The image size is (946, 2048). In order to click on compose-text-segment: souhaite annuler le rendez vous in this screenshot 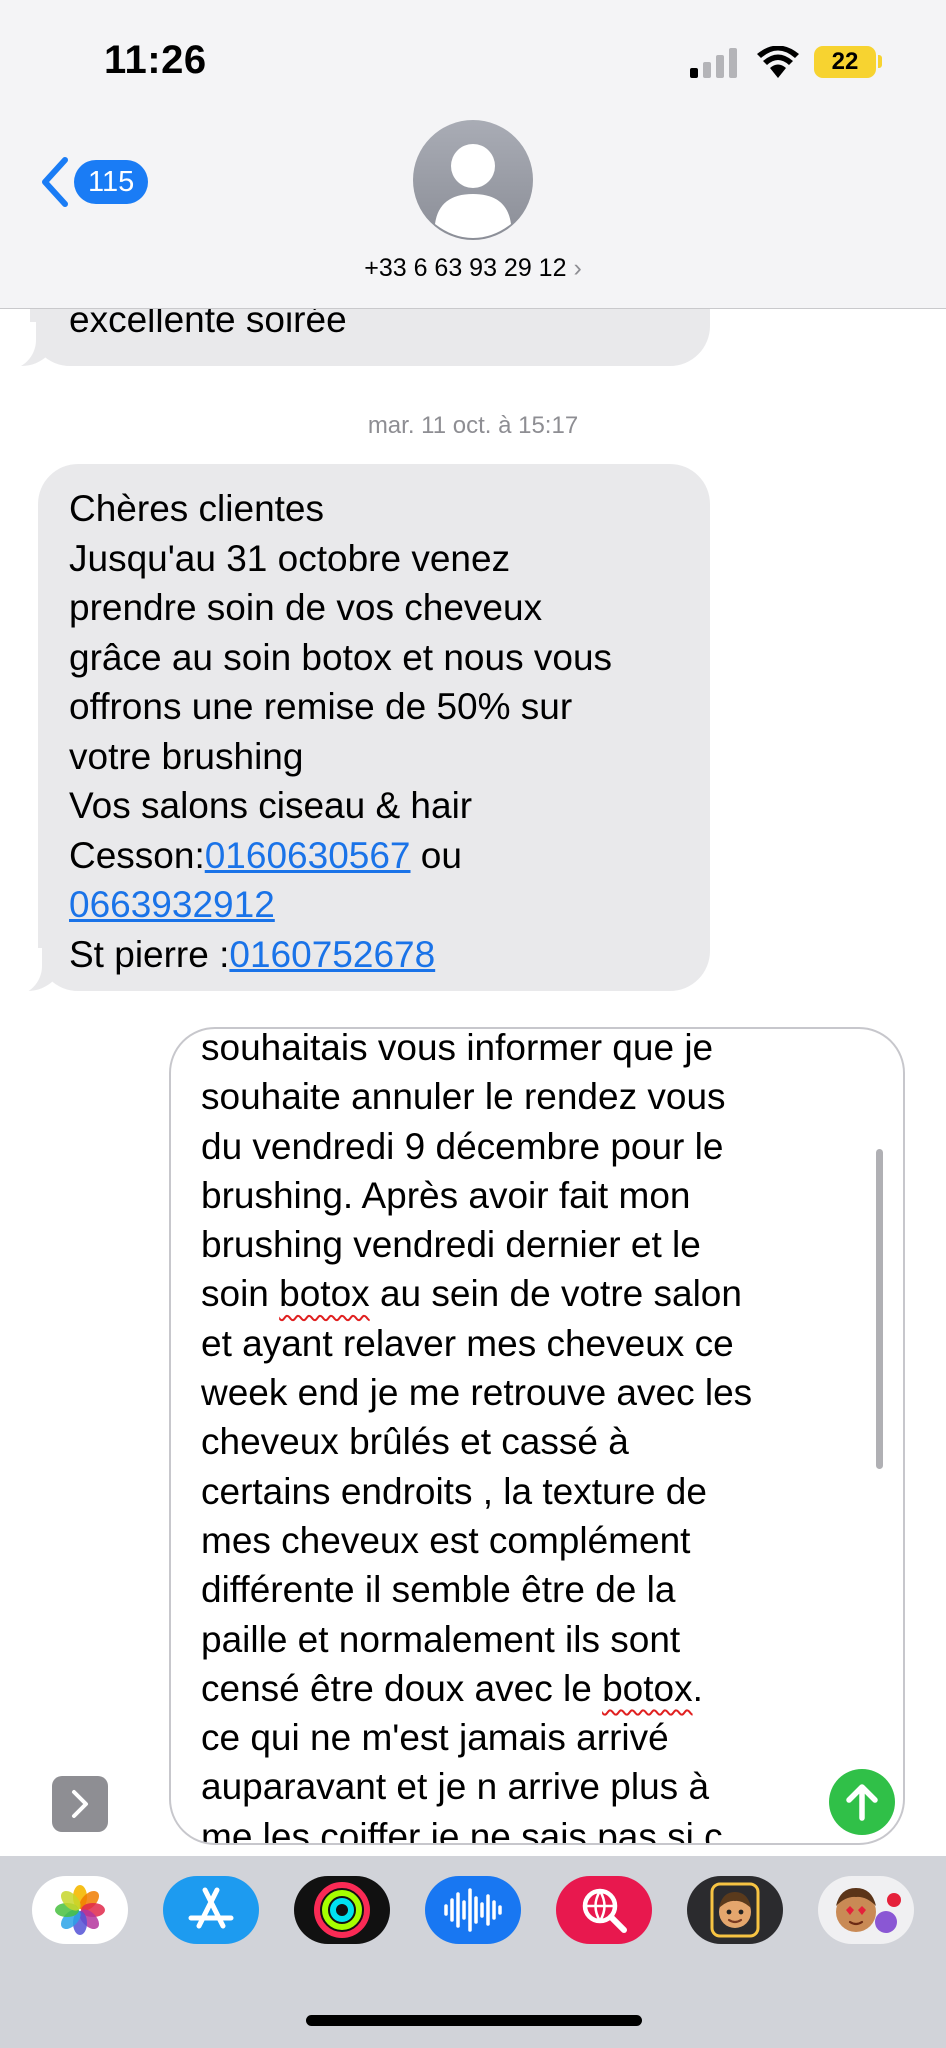, I will do `click(463, 1097)`.